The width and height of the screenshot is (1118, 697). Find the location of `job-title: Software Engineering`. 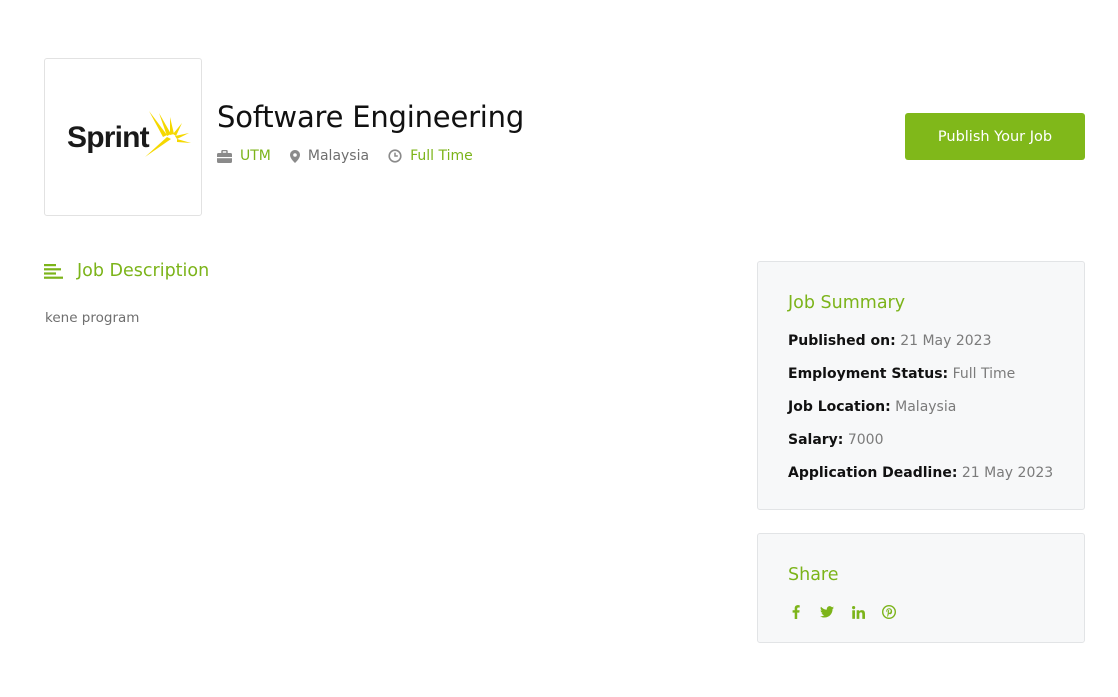

job-title: Software Engineering is located at coordinates (371, 117).